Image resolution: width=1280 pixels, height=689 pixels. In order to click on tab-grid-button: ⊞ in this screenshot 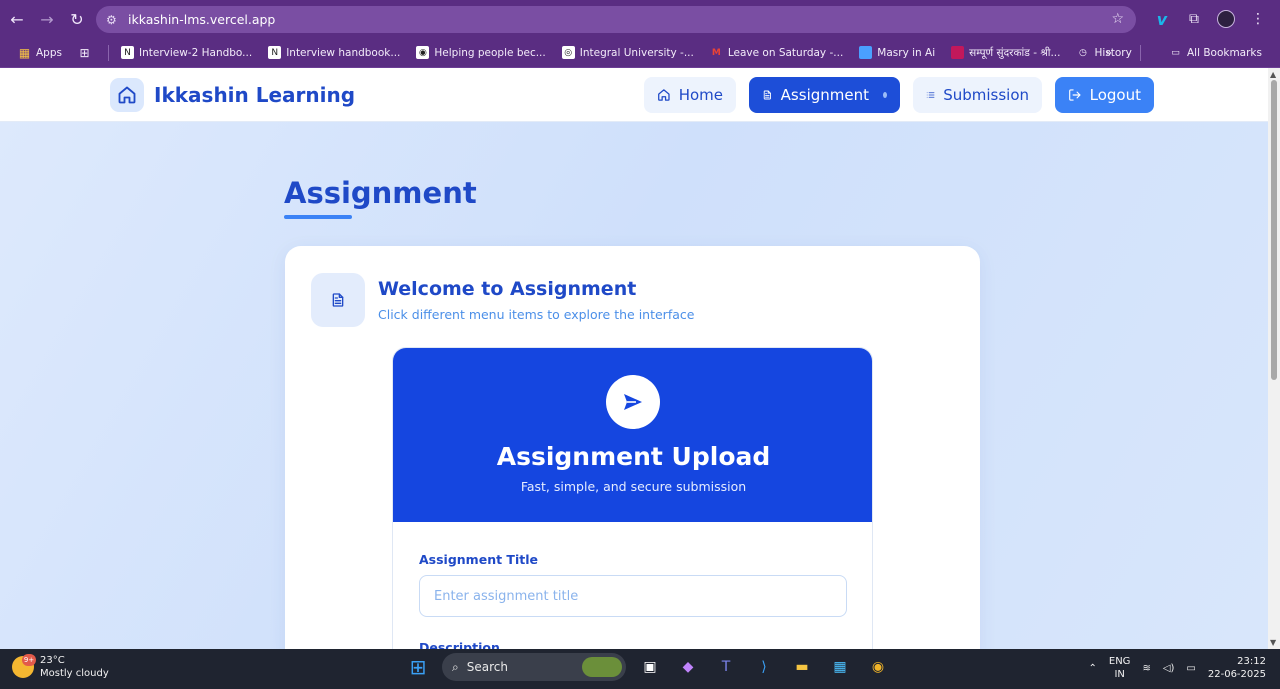, I will do `click(87, 53)`.